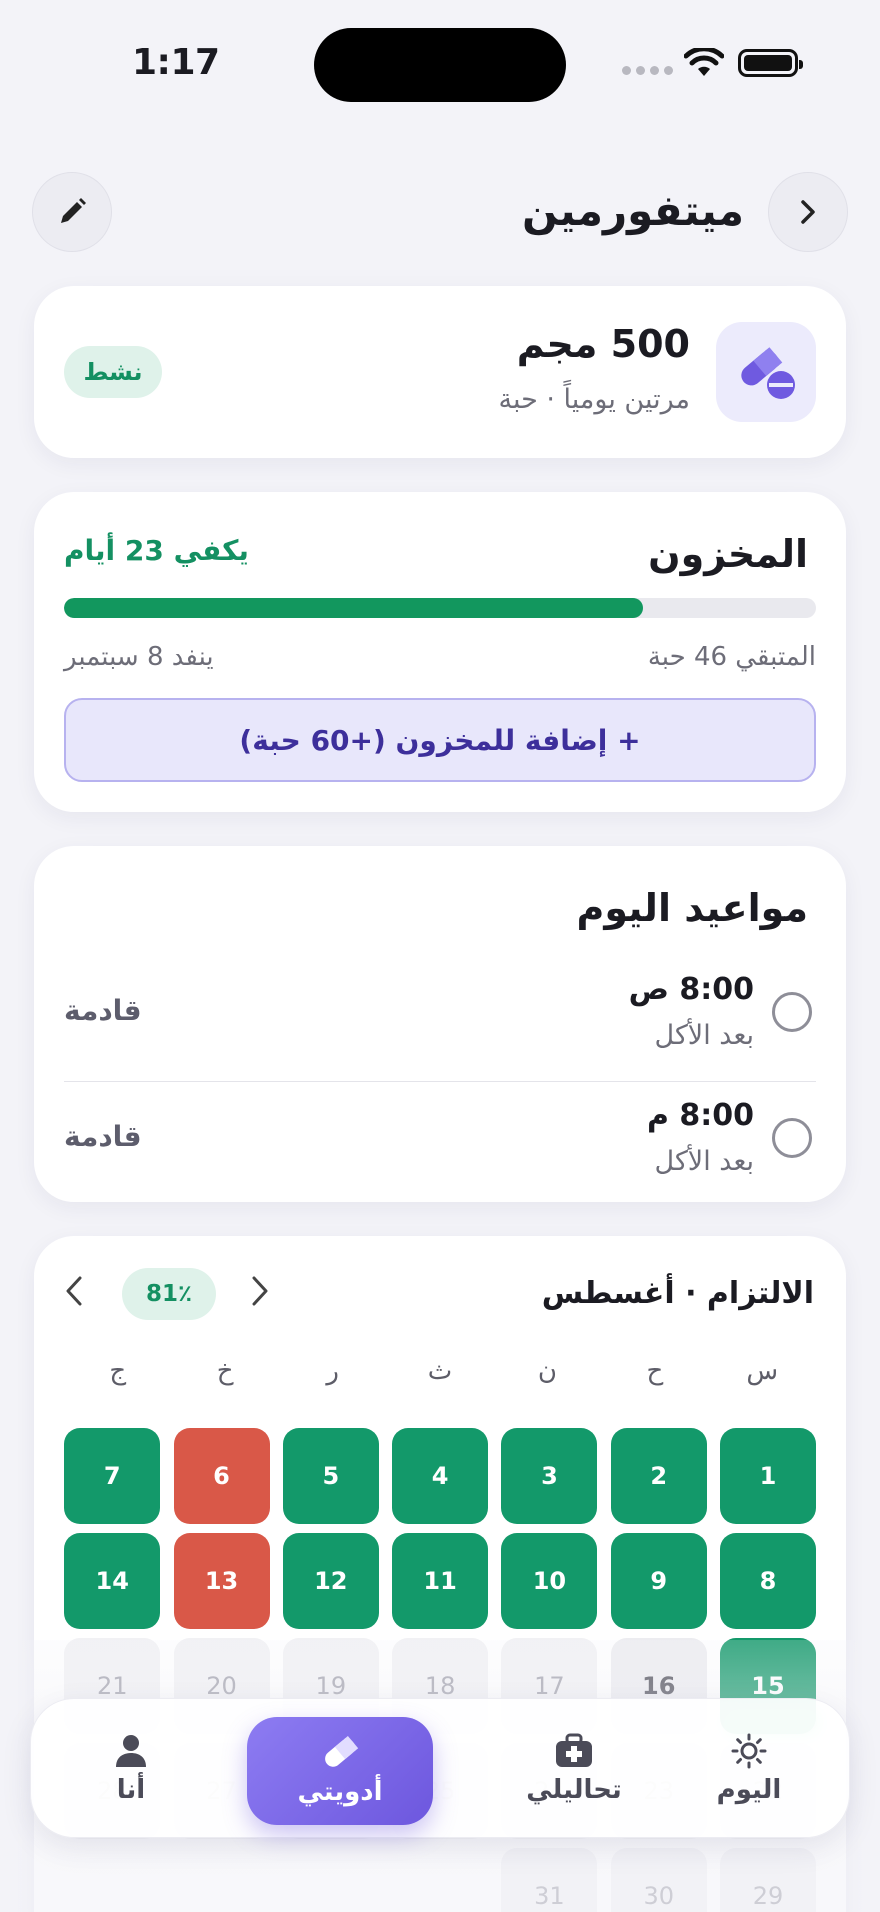  I want to click on tab-today: اليوم, so click(749, 1769).